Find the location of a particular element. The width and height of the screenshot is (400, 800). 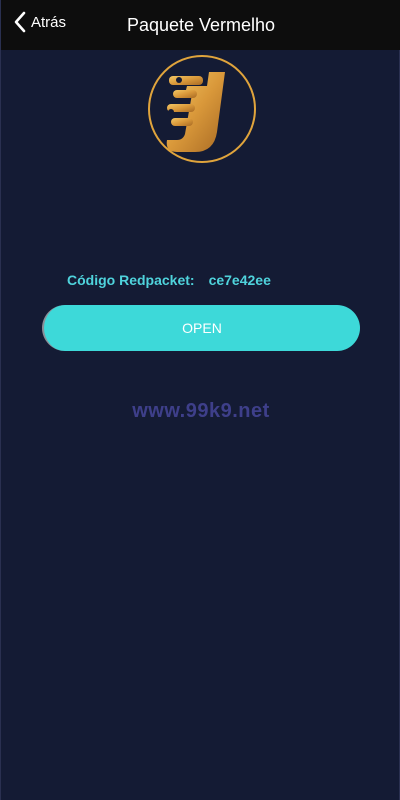

back-button: Atrás is located at coordinates (39, 22).